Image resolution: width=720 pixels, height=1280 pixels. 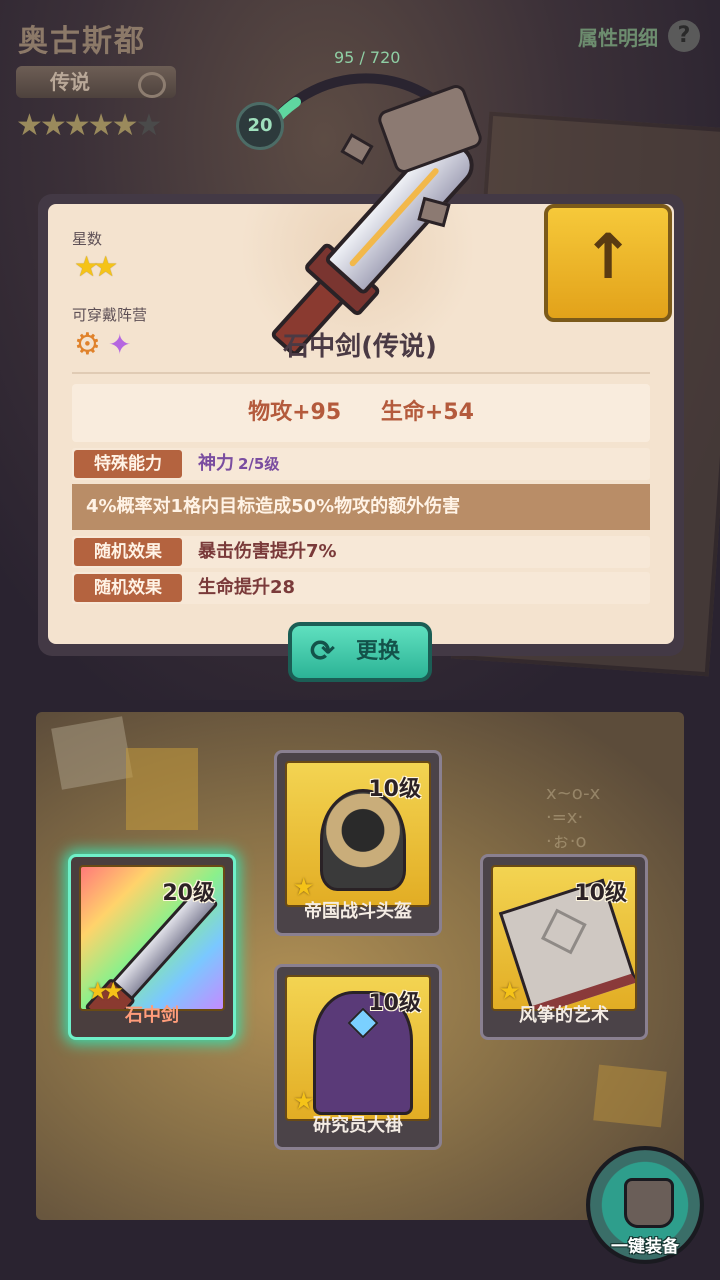 I want to click on item-stars: ★★, so click(x=96, y=266).